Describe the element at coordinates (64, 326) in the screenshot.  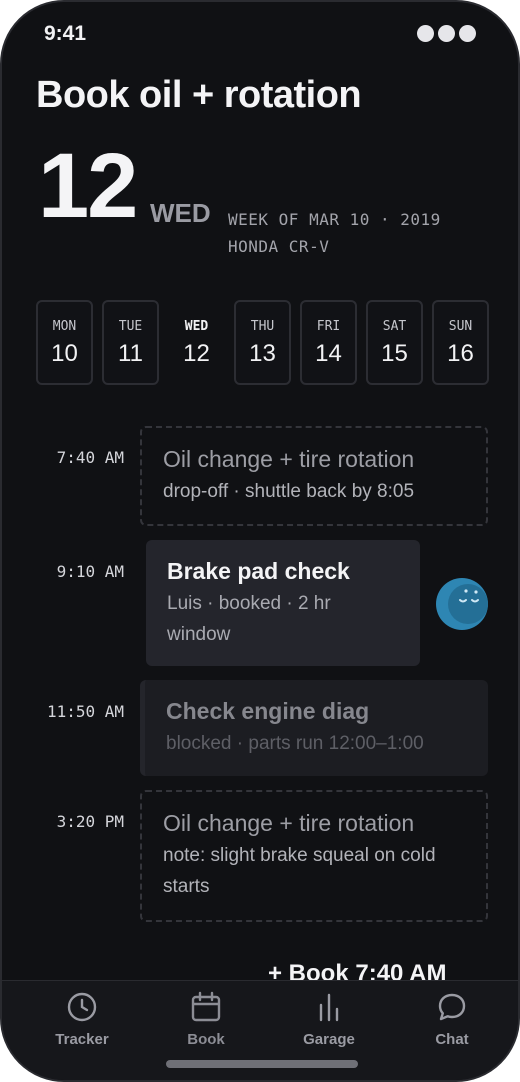
I see `day-label: MON` at that location.